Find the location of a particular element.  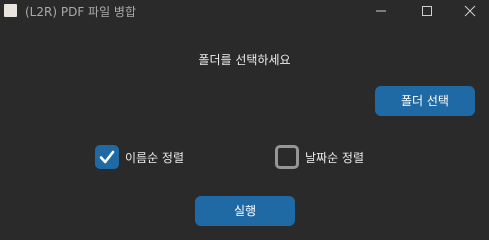

checkmark-icon is located at coordinates (107, 157).